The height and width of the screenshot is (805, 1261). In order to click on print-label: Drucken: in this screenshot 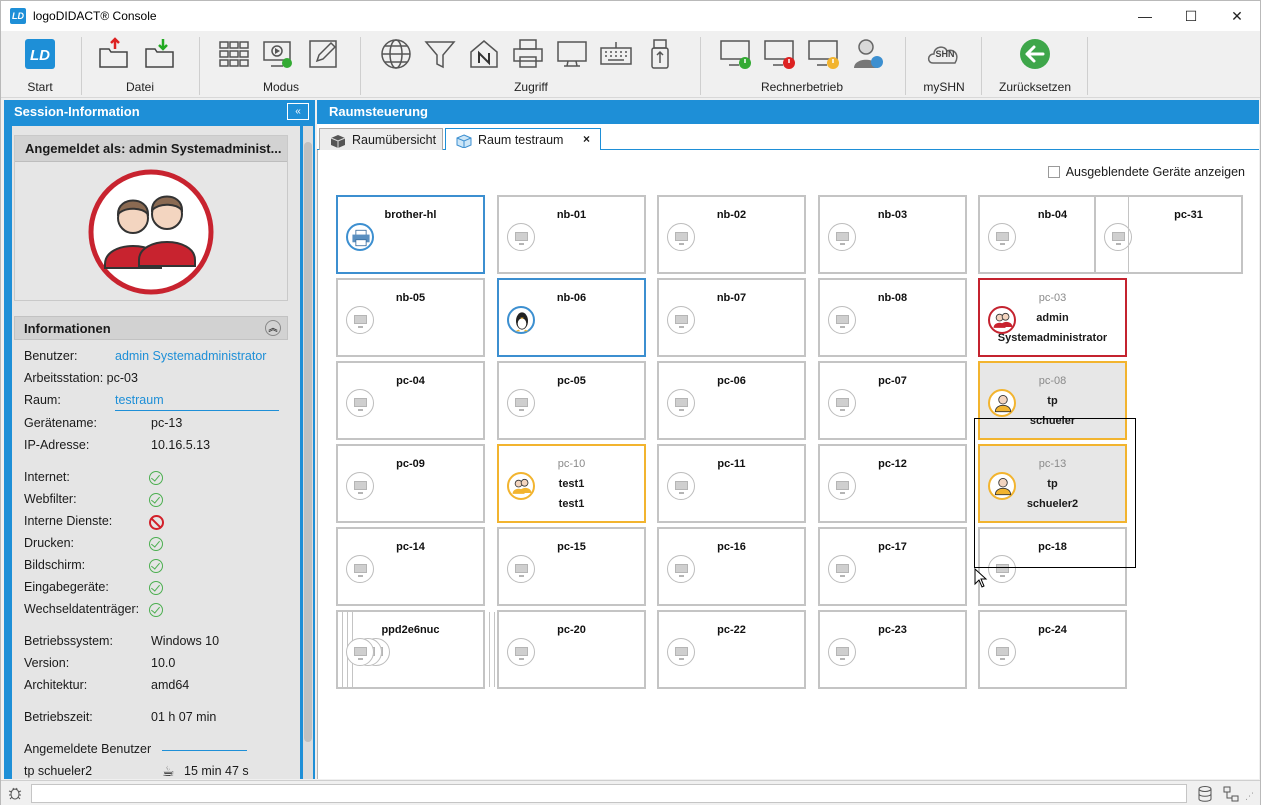, I will do `click(49, 543)`.